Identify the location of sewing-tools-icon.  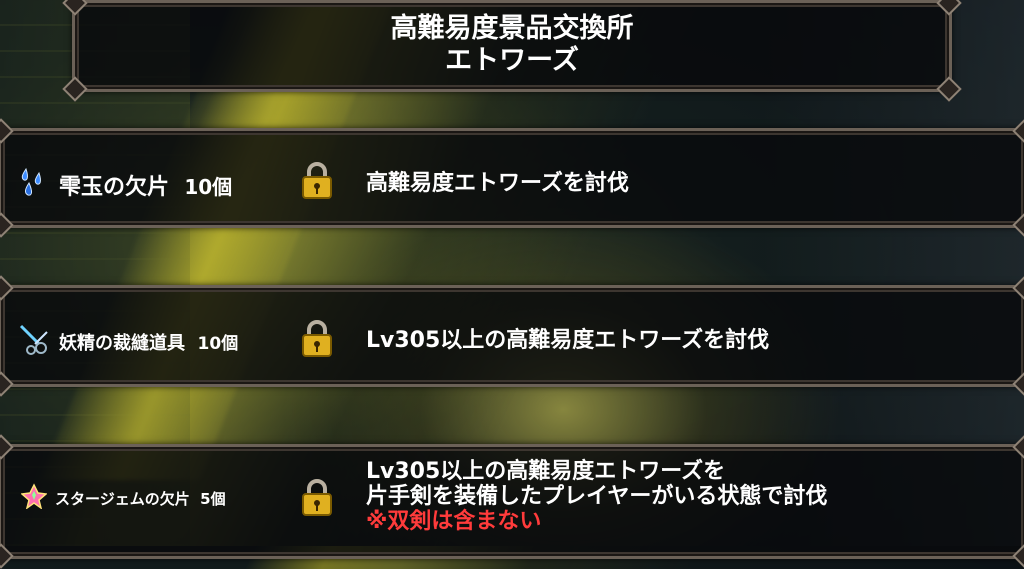
(33, 339).